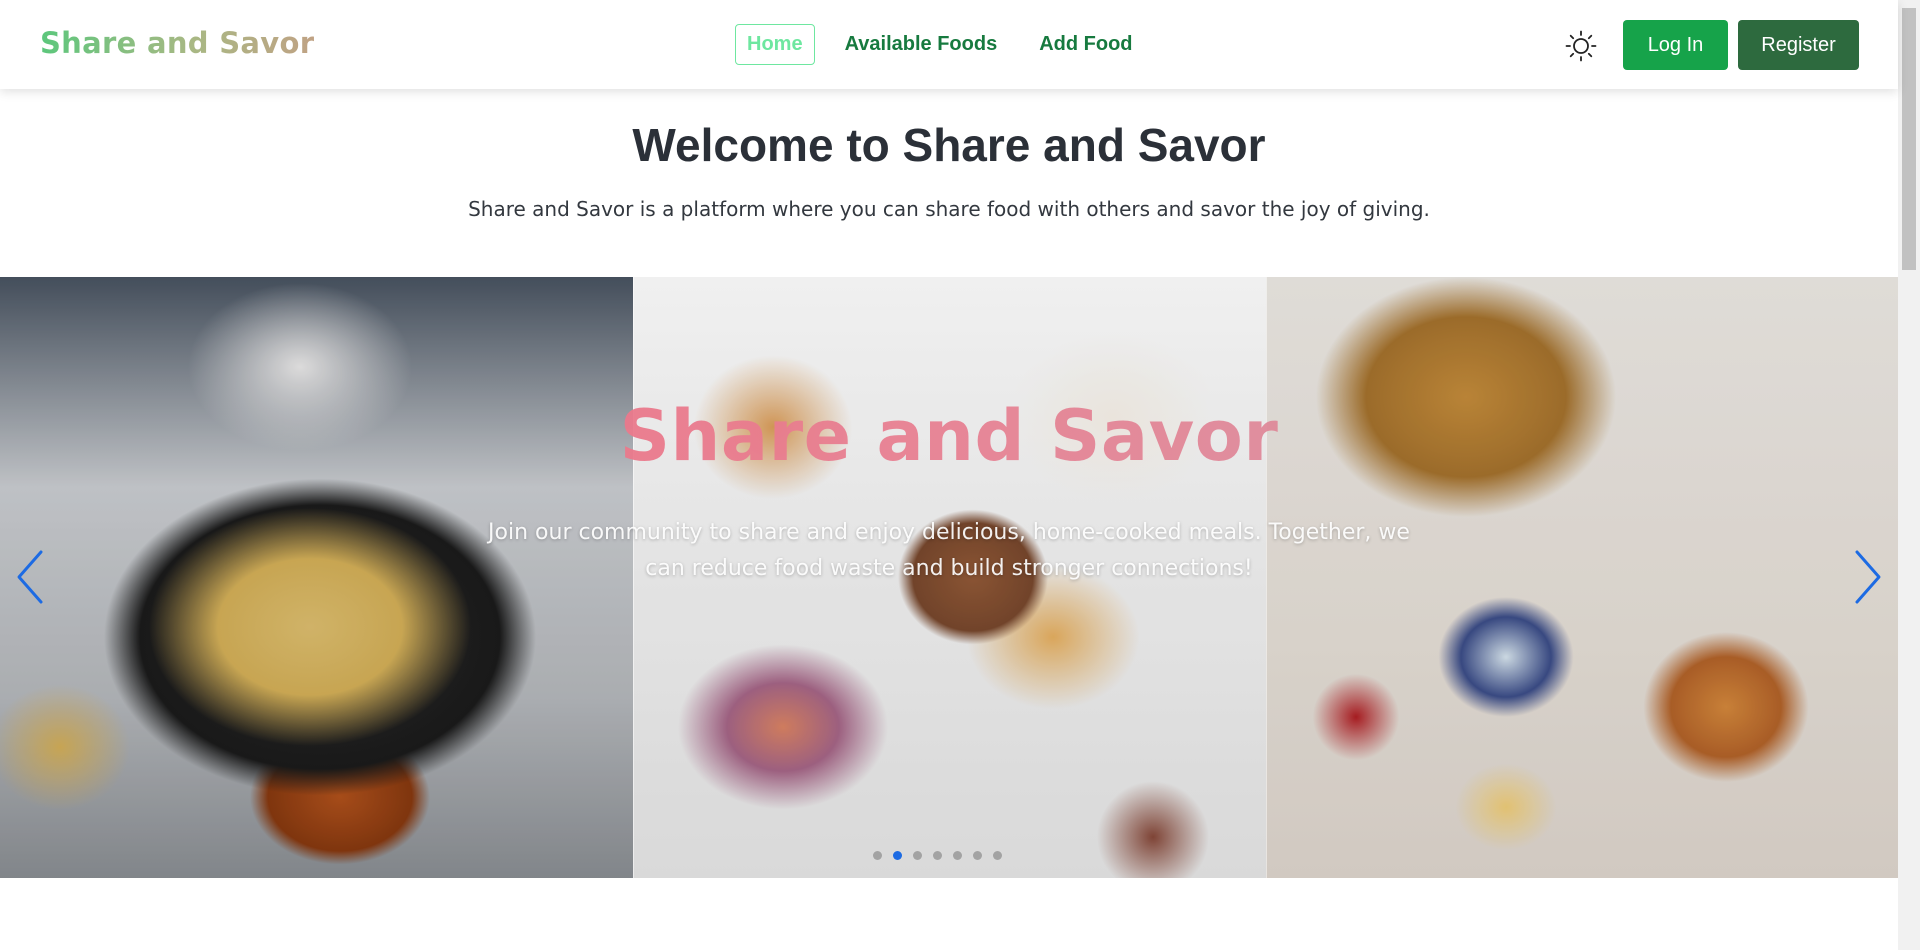 Image resolution: width=1920 pixels, height=950 pixels. Describe the element at coordinates (1085, 44) in the screenshot. I see `nav-link-add-food: Add Food` at that location.